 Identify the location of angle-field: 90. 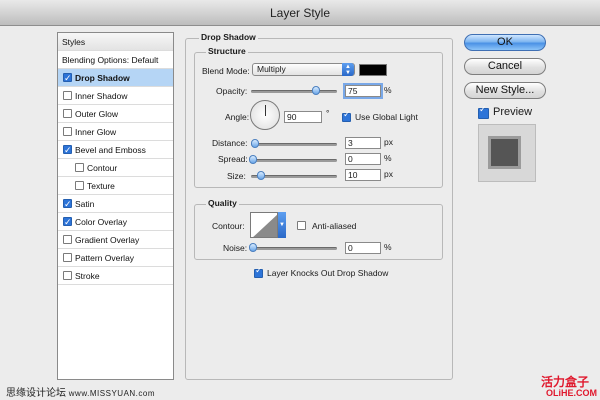
(303, 117).